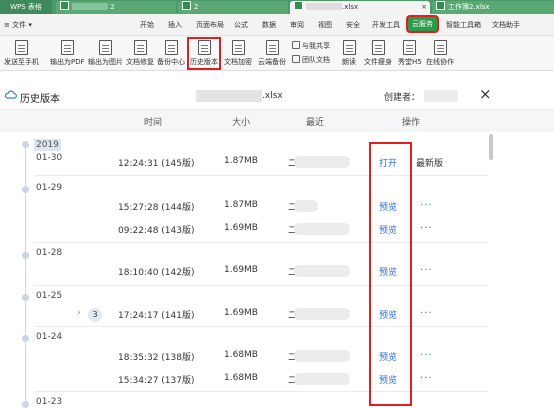  Describe the element at coordinates (463, 25) in the screenshot. I see `menu-smart-toolbox: 智能工具箱` at that location.